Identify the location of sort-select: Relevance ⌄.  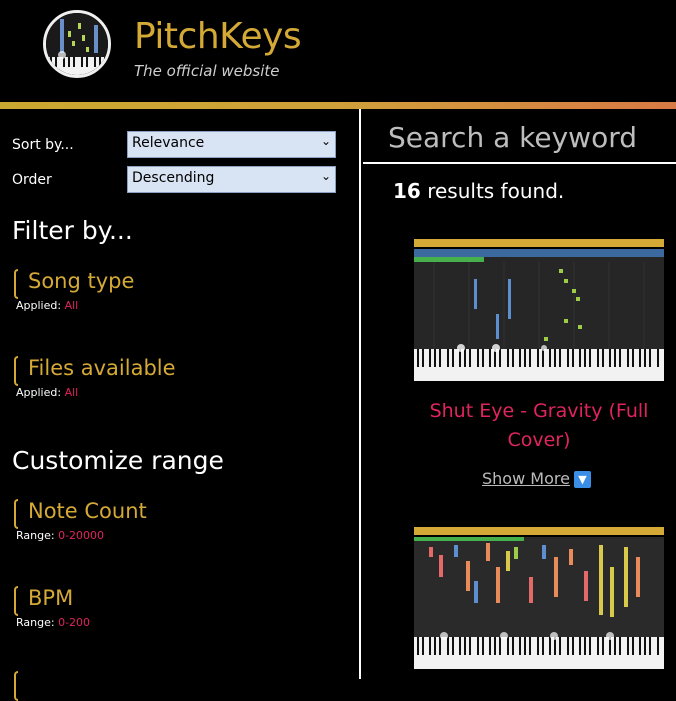
(231, 144).